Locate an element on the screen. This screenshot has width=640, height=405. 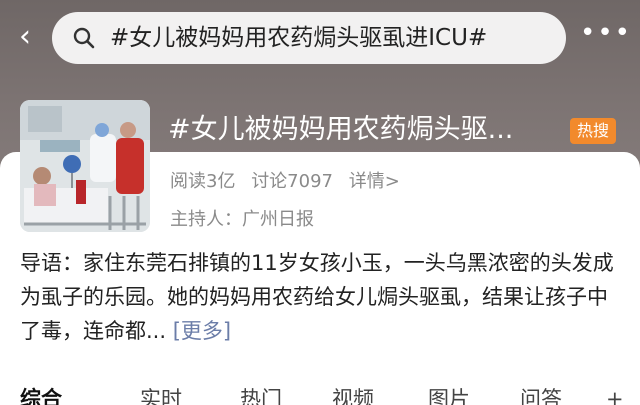
tabs-more-button: + is located at coordinates (615, 395).